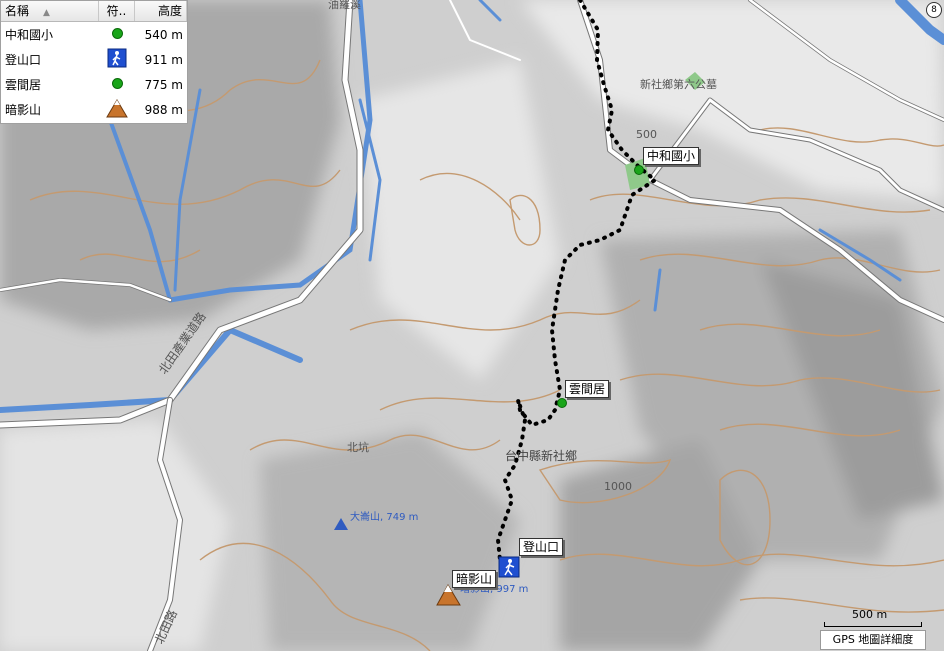 The image size is (944, 651). I want to click on trailhead-icon, so click(509, 567).